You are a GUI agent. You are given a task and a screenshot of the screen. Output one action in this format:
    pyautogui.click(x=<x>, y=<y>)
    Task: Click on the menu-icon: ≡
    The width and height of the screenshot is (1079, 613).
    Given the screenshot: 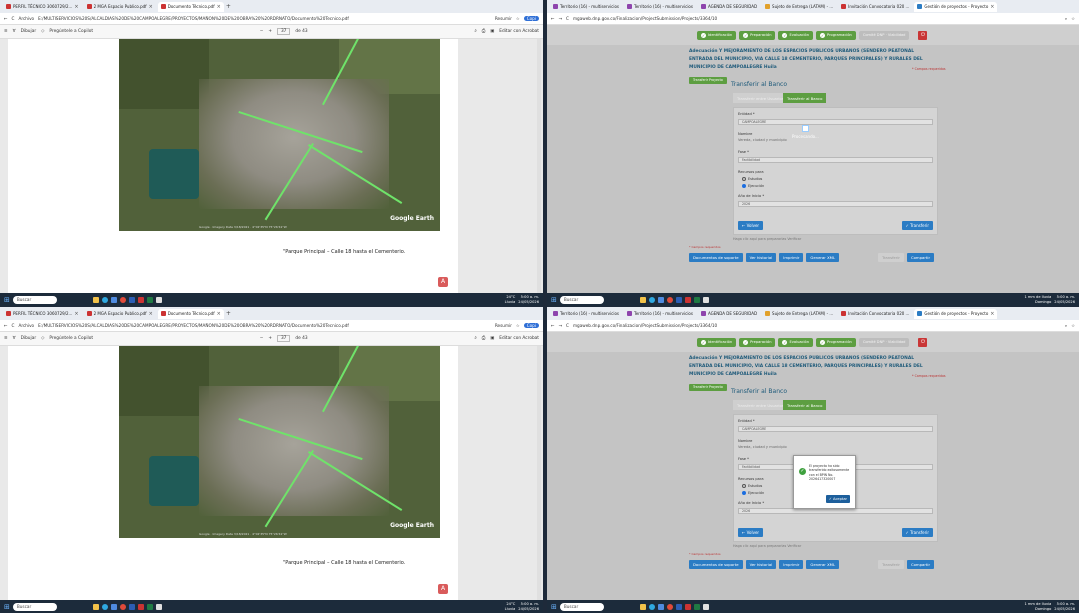 What is the action you would take?
    pyautogui.click(x=6, y=31)
    